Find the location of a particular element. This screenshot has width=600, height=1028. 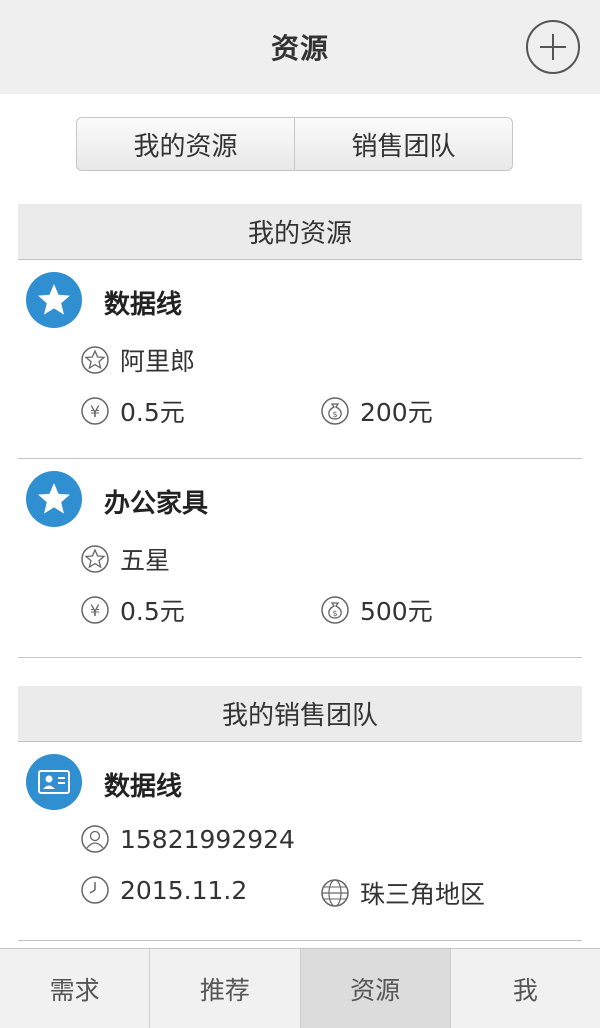

tab-recommend: 推荐 is located at coordinates (224, 988).